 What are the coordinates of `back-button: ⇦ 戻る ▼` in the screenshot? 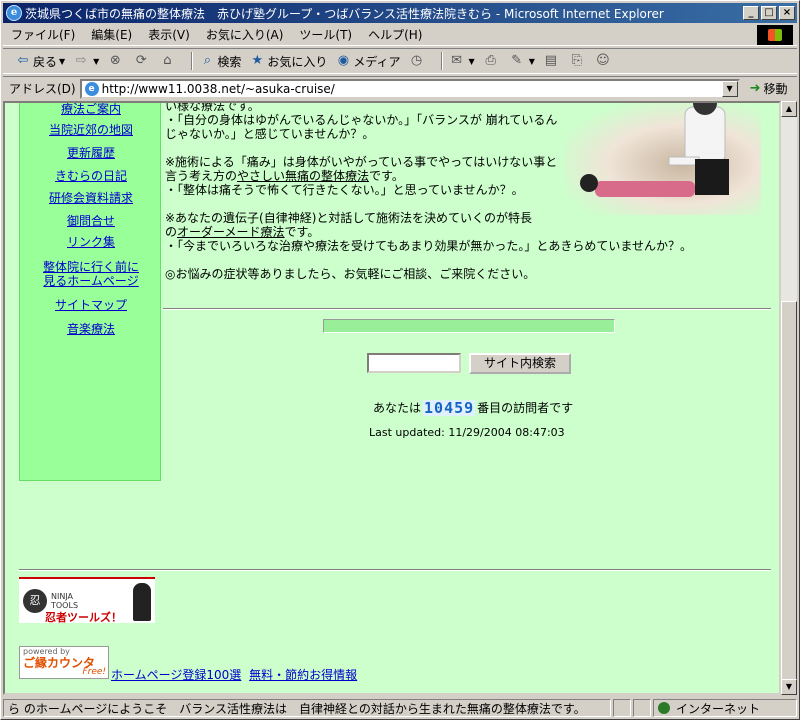 It's located at (40, 61).